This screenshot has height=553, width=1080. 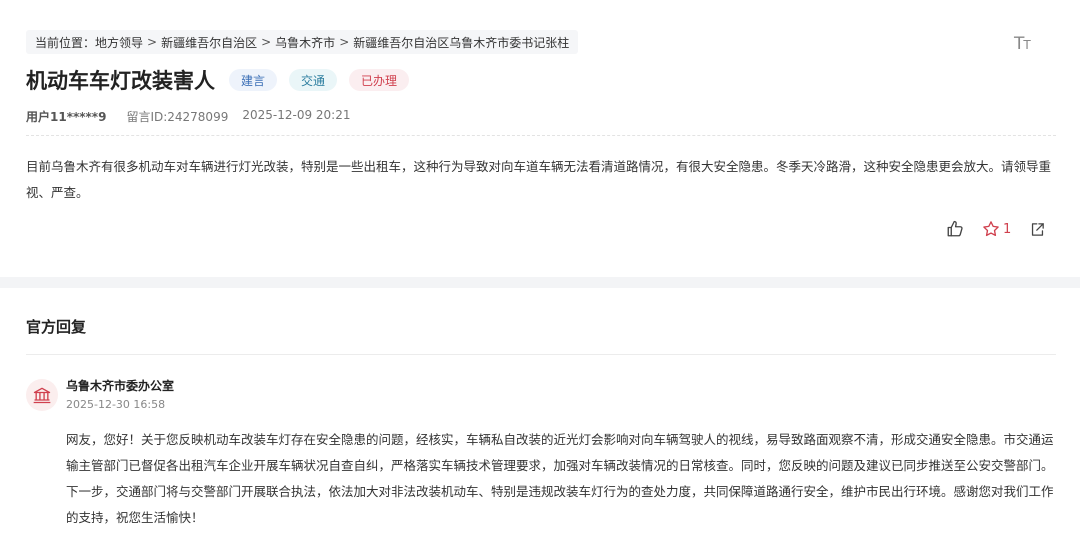 I want to click on post-actions: 1, so click(x=996, y=229).